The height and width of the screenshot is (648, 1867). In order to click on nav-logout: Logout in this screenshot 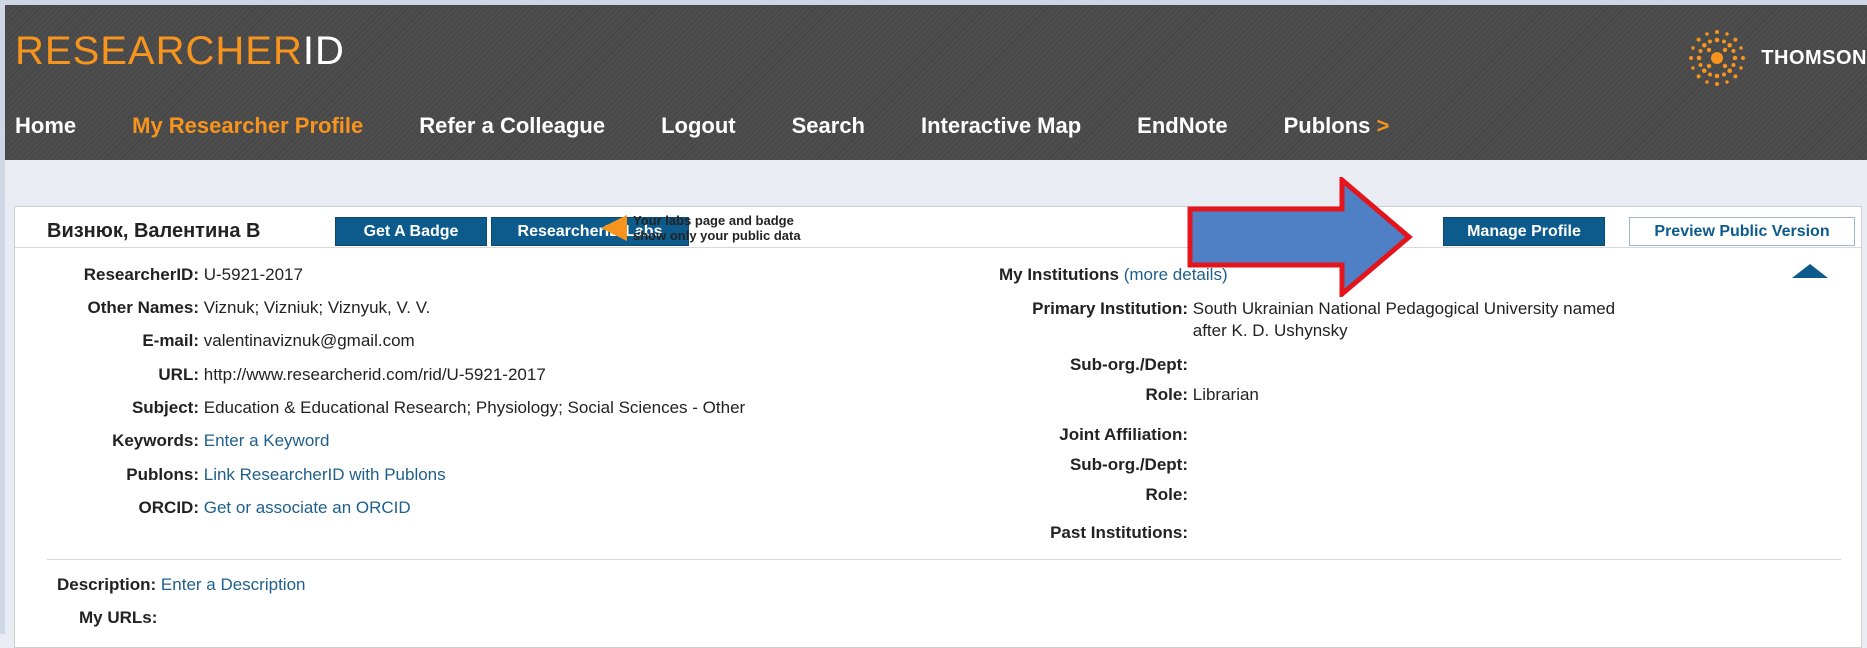, I will do `click(698, 126)`.